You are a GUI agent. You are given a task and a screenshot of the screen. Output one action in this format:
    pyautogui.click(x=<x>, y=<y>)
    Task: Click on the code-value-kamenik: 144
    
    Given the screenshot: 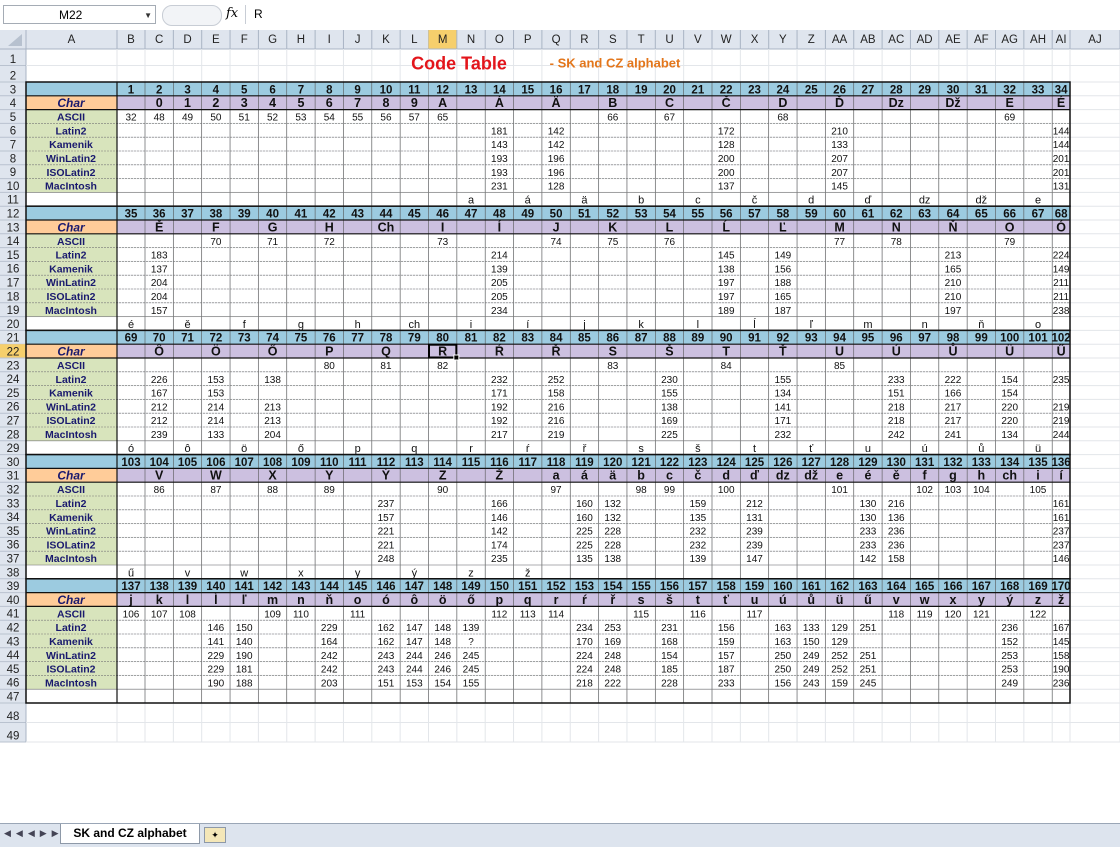 What is the action you would take?
    pyautogui.click(x=1061, y=145)
    